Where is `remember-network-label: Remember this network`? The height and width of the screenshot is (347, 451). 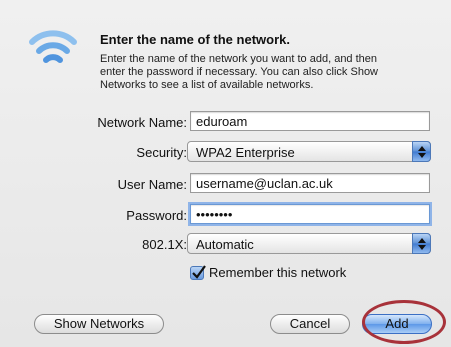 remember-network-label: Remember this network is located at coordinates (278, 272).